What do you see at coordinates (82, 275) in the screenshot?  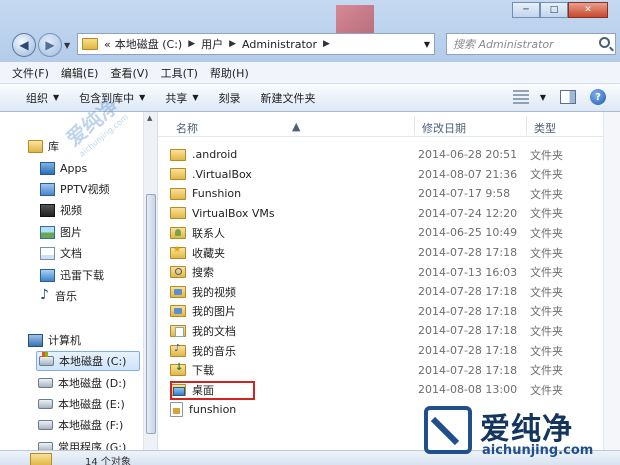 I see `nav-label: 迅雷下载` at bounding box center [82, 275].